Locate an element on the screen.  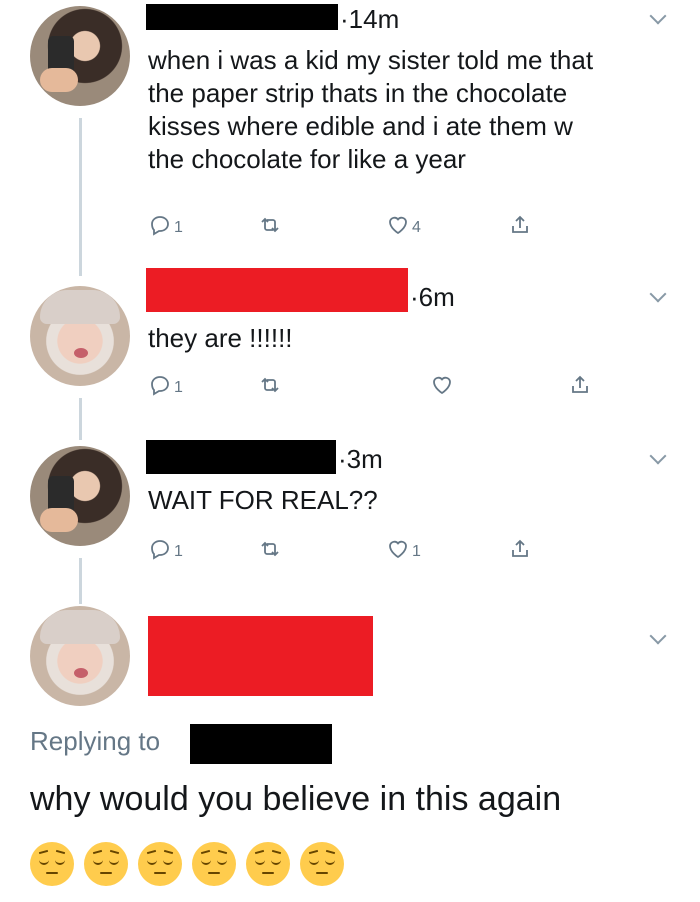
tweet-timestamp: ·6m is located at coordinates (432, 297).